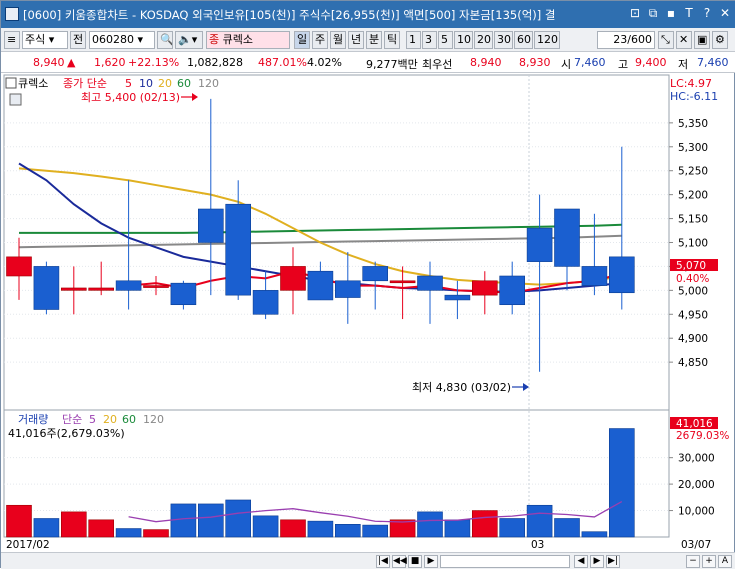  What do you see at coordinates (666, 40) in the screenshot?
I see `expand-icon: ⤡` at bounding box center [666, 40].